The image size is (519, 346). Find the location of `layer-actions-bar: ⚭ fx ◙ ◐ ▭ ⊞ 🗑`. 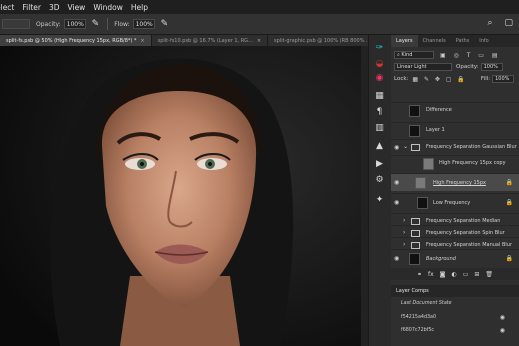

layer-actions-bar: ⚭ fx ◙ ◐ ▭ ⊞ 🗑 is located at coordinates (455, 274).